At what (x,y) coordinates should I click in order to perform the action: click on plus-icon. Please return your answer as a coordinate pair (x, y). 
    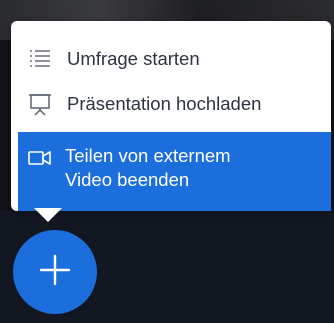
    Looking at the image, I should click on (55, 272).